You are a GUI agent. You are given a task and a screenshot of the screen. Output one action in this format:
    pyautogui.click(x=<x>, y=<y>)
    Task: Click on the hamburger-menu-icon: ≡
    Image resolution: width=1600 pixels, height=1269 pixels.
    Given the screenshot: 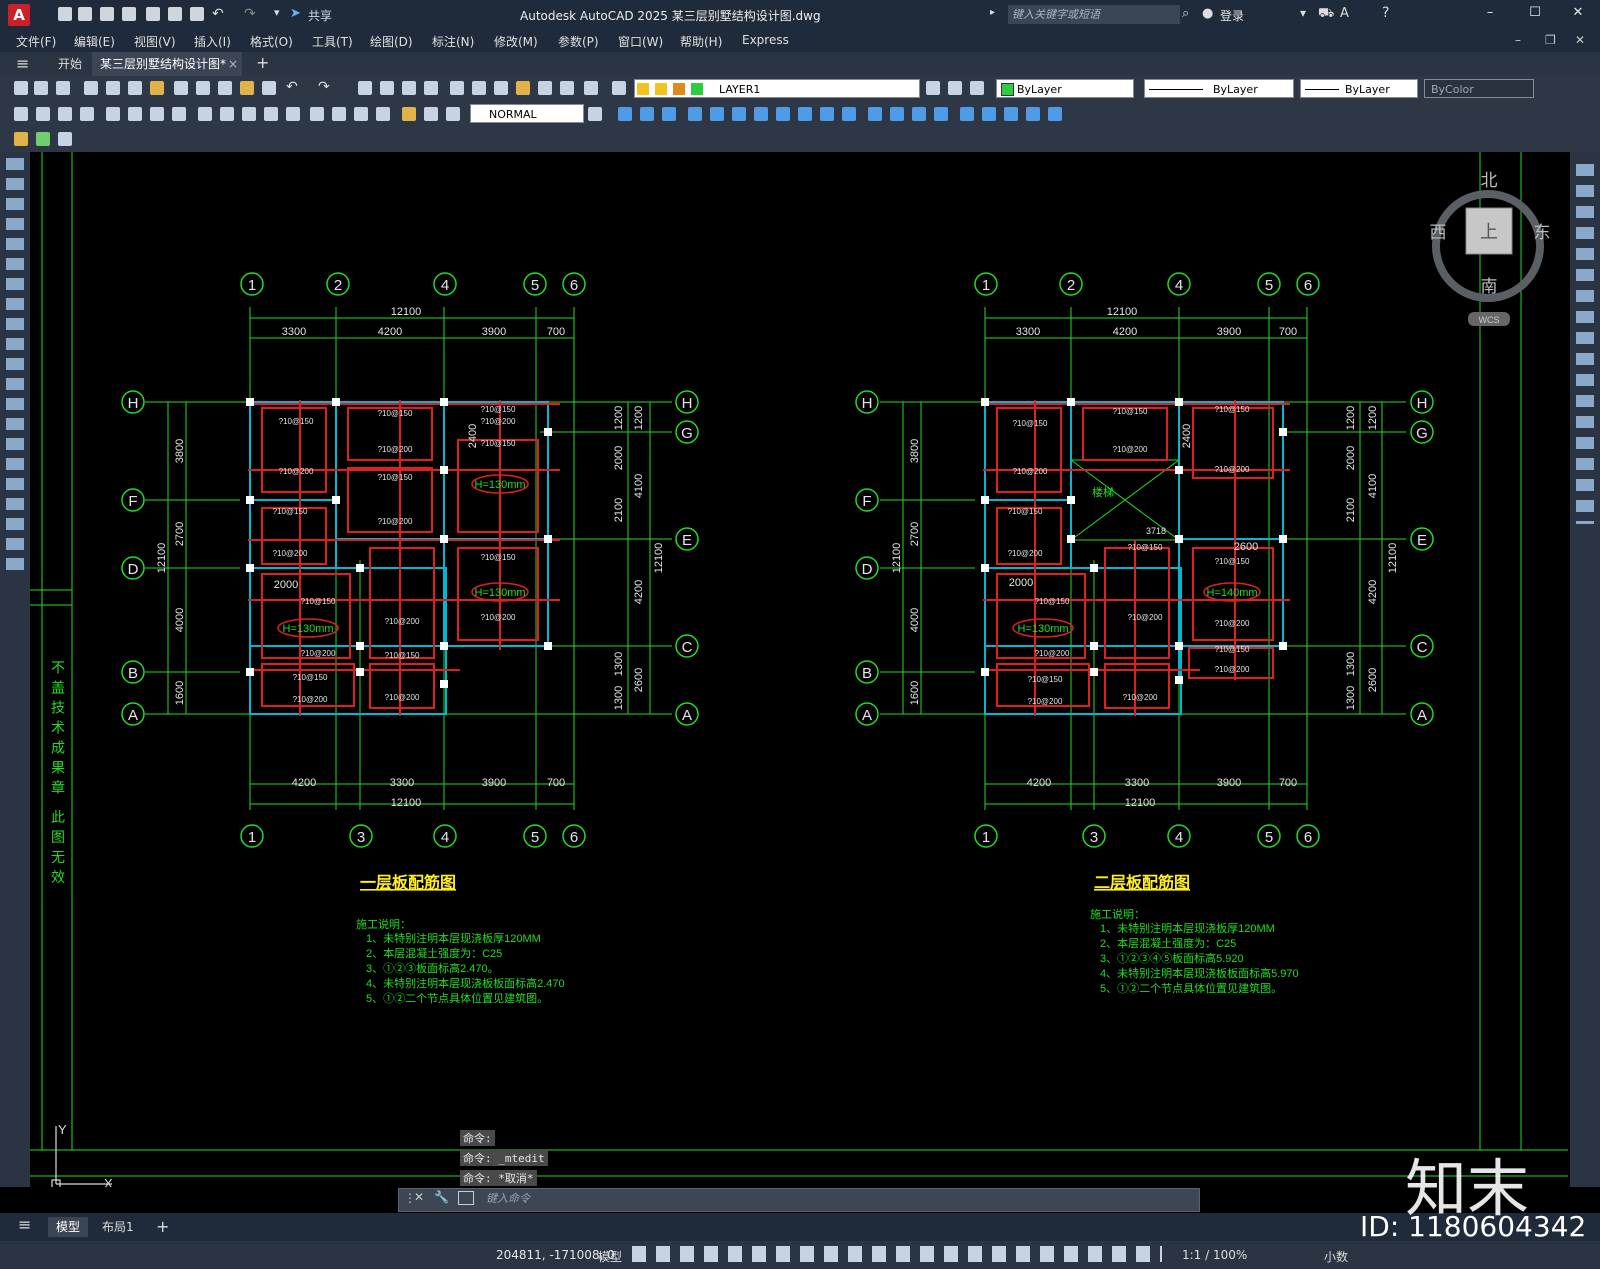 What is the action you would take?
    pyautogui.click(x=22, y=63)
    